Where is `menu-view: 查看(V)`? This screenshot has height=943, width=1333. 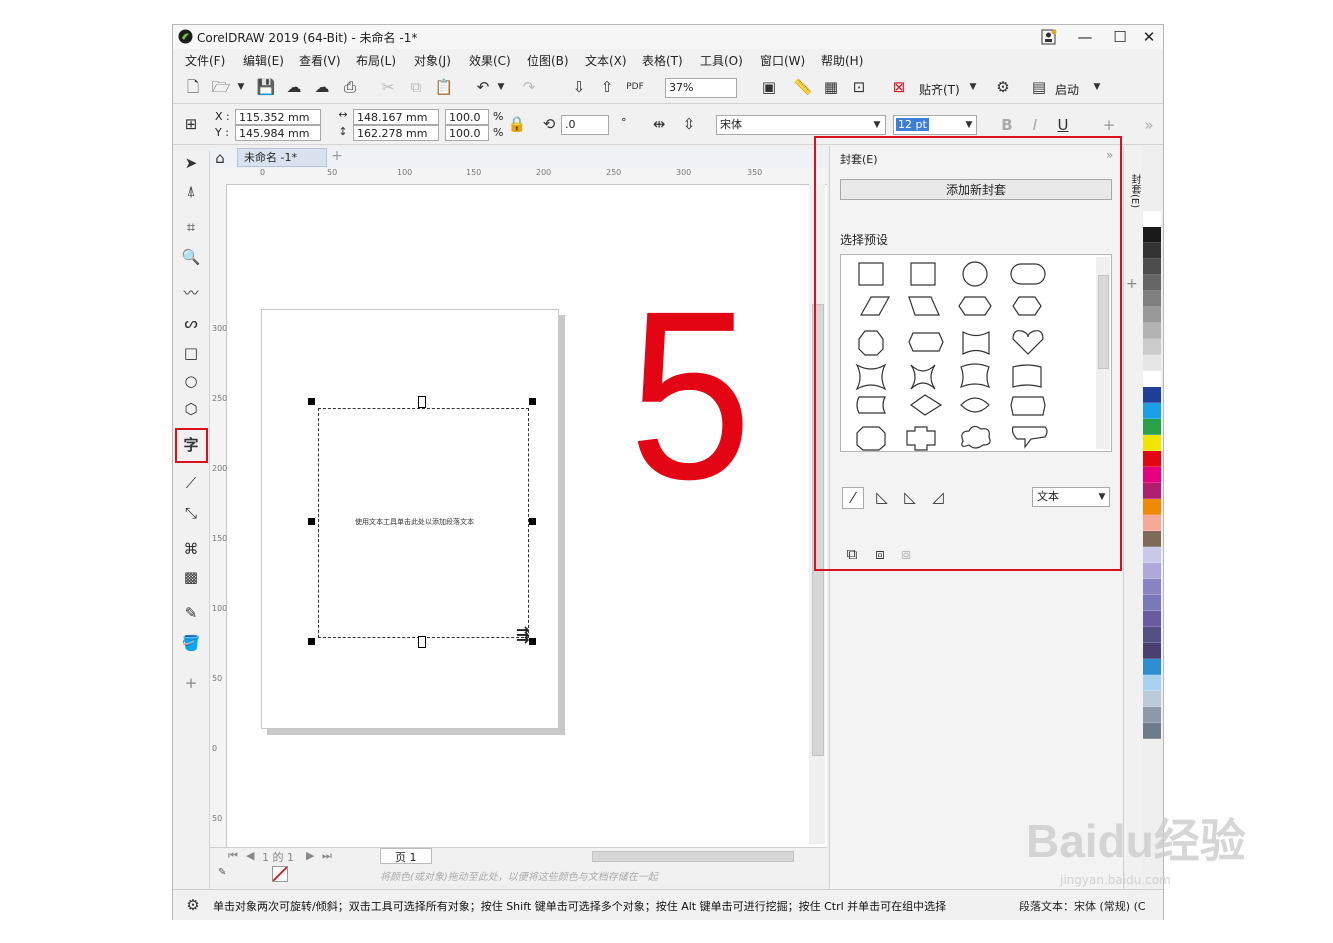 menu-view: 查看(V) is located at coordinates (320, 60).